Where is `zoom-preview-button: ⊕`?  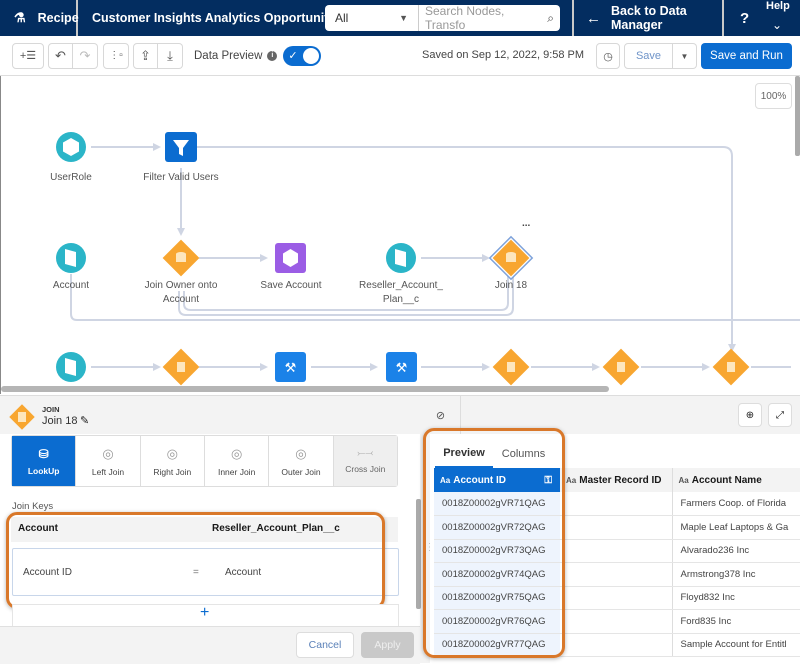
zoom-preview-button: ⊕ is located at coordinates (750, 415).